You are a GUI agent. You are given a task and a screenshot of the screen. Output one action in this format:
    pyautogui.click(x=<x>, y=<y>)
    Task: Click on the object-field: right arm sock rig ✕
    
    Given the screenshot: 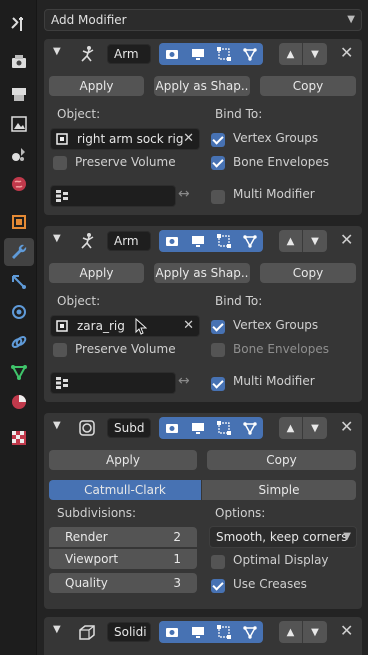 What is the action you would take?
    pyautogui.click(x=125, y=139)
    